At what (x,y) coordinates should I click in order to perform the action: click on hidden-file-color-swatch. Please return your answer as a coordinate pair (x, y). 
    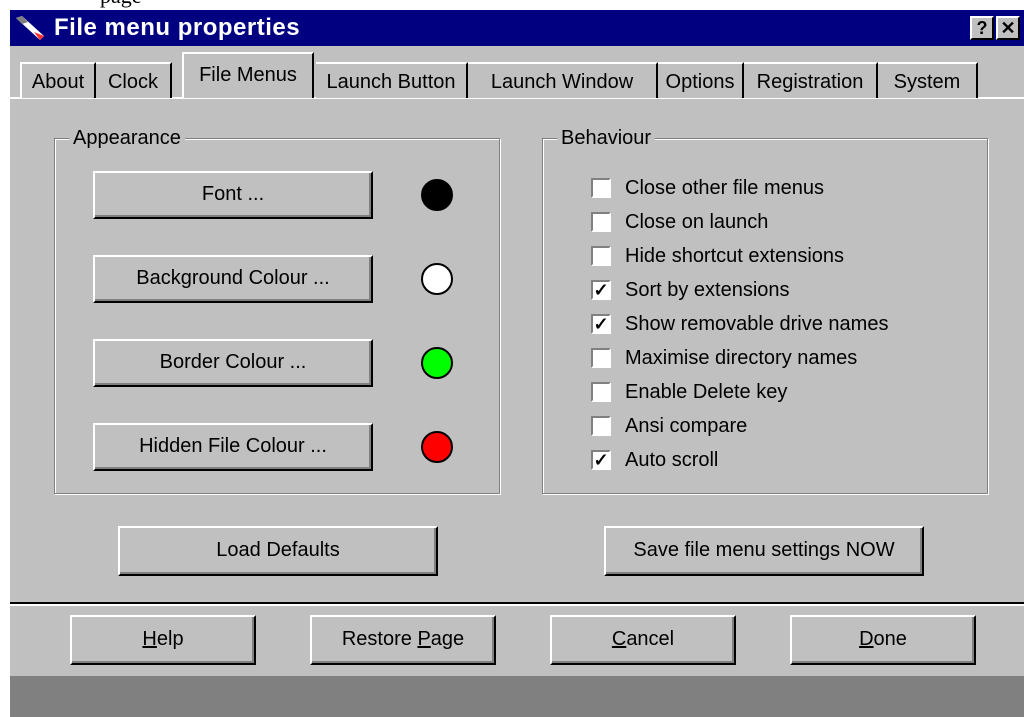
    Looking at the image, I should click on (437, 447).